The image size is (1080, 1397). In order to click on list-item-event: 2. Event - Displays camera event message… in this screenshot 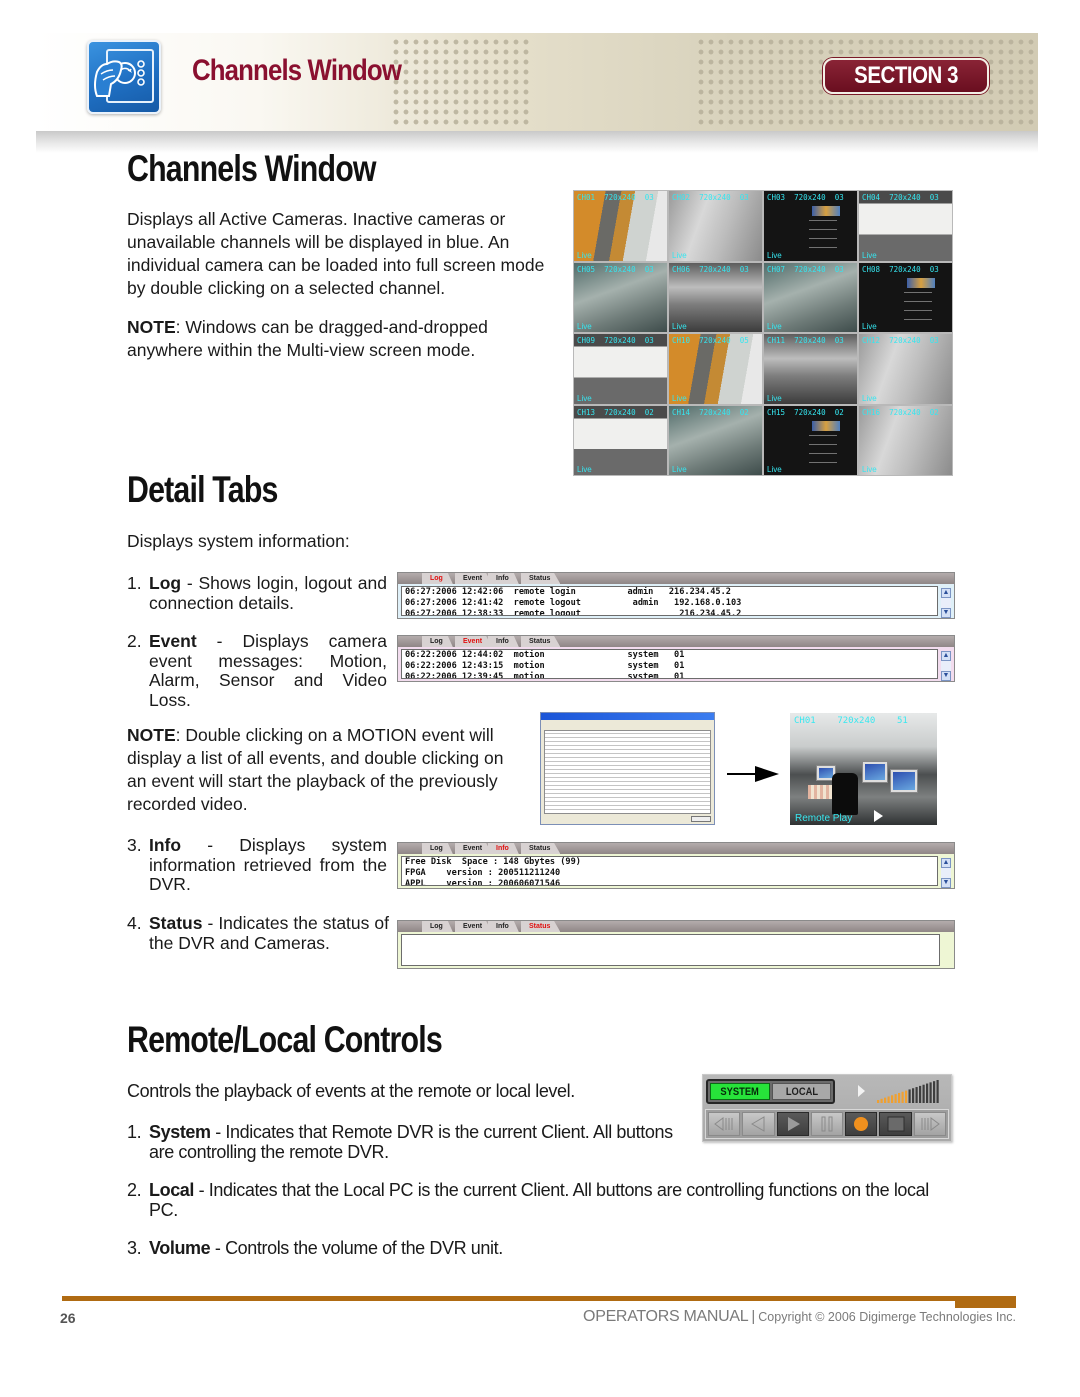, I will do `click(257, 670)`.